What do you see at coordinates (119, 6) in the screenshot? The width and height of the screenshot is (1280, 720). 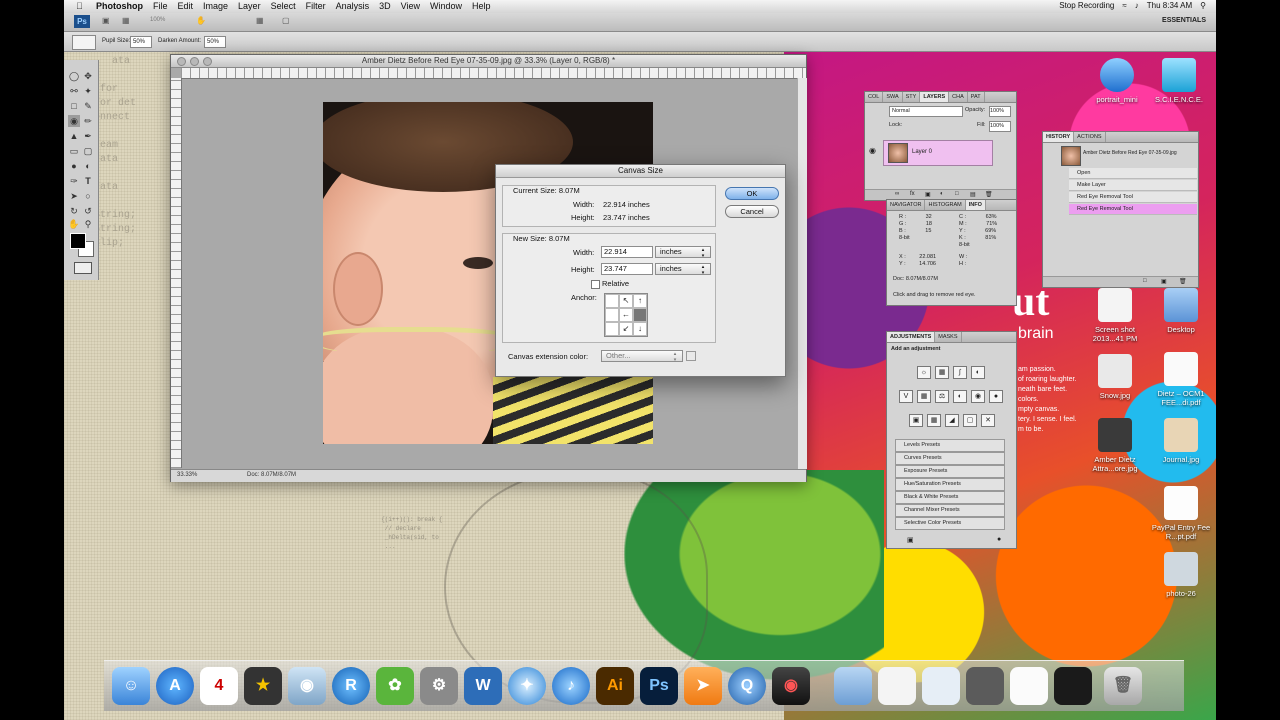 I see `menu-app: Photoshop` at bounding box center [119, 6].